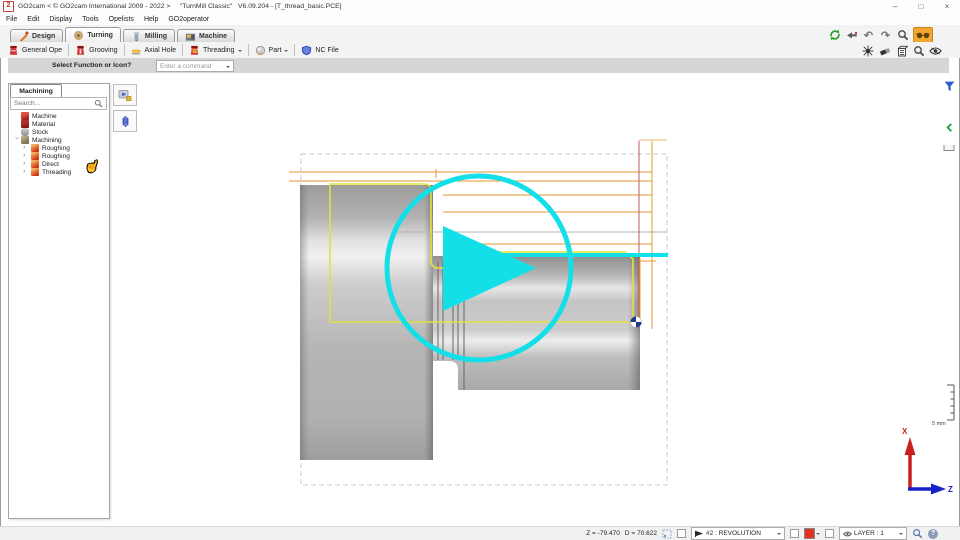  Describe the element at coordinates (40, 132) in the screenshot. I see `tree-label: Stock` at that location.